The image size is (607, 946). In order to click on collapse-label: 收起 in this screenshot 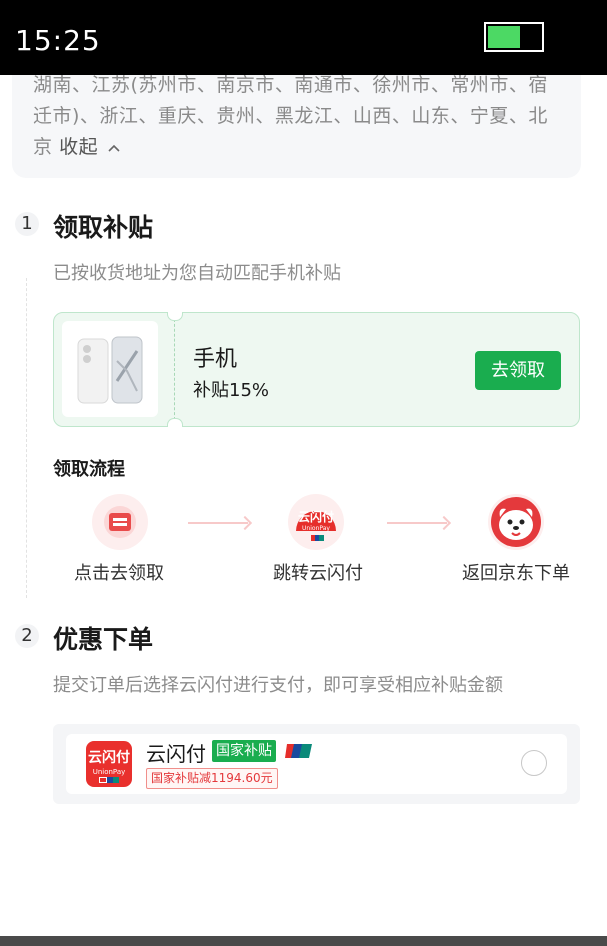, I will do `click(79, 147)`.